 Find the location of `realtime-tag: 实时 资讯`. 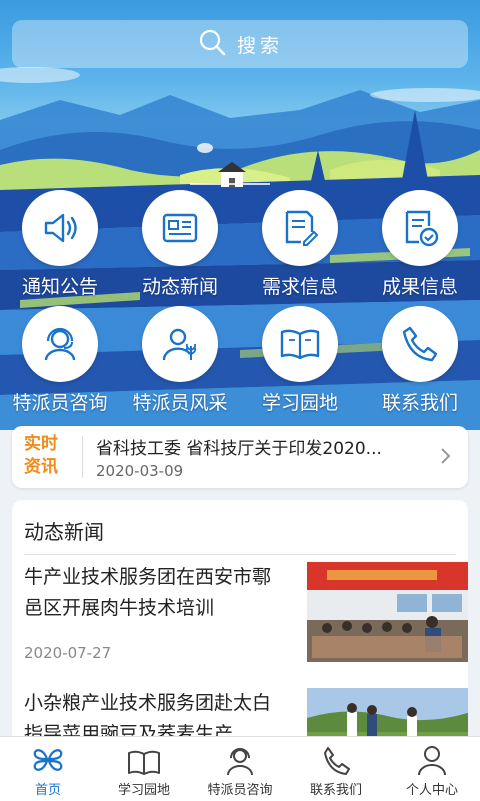

realtime-tag: 实时 资讯 is located at coordinates (49, 456).